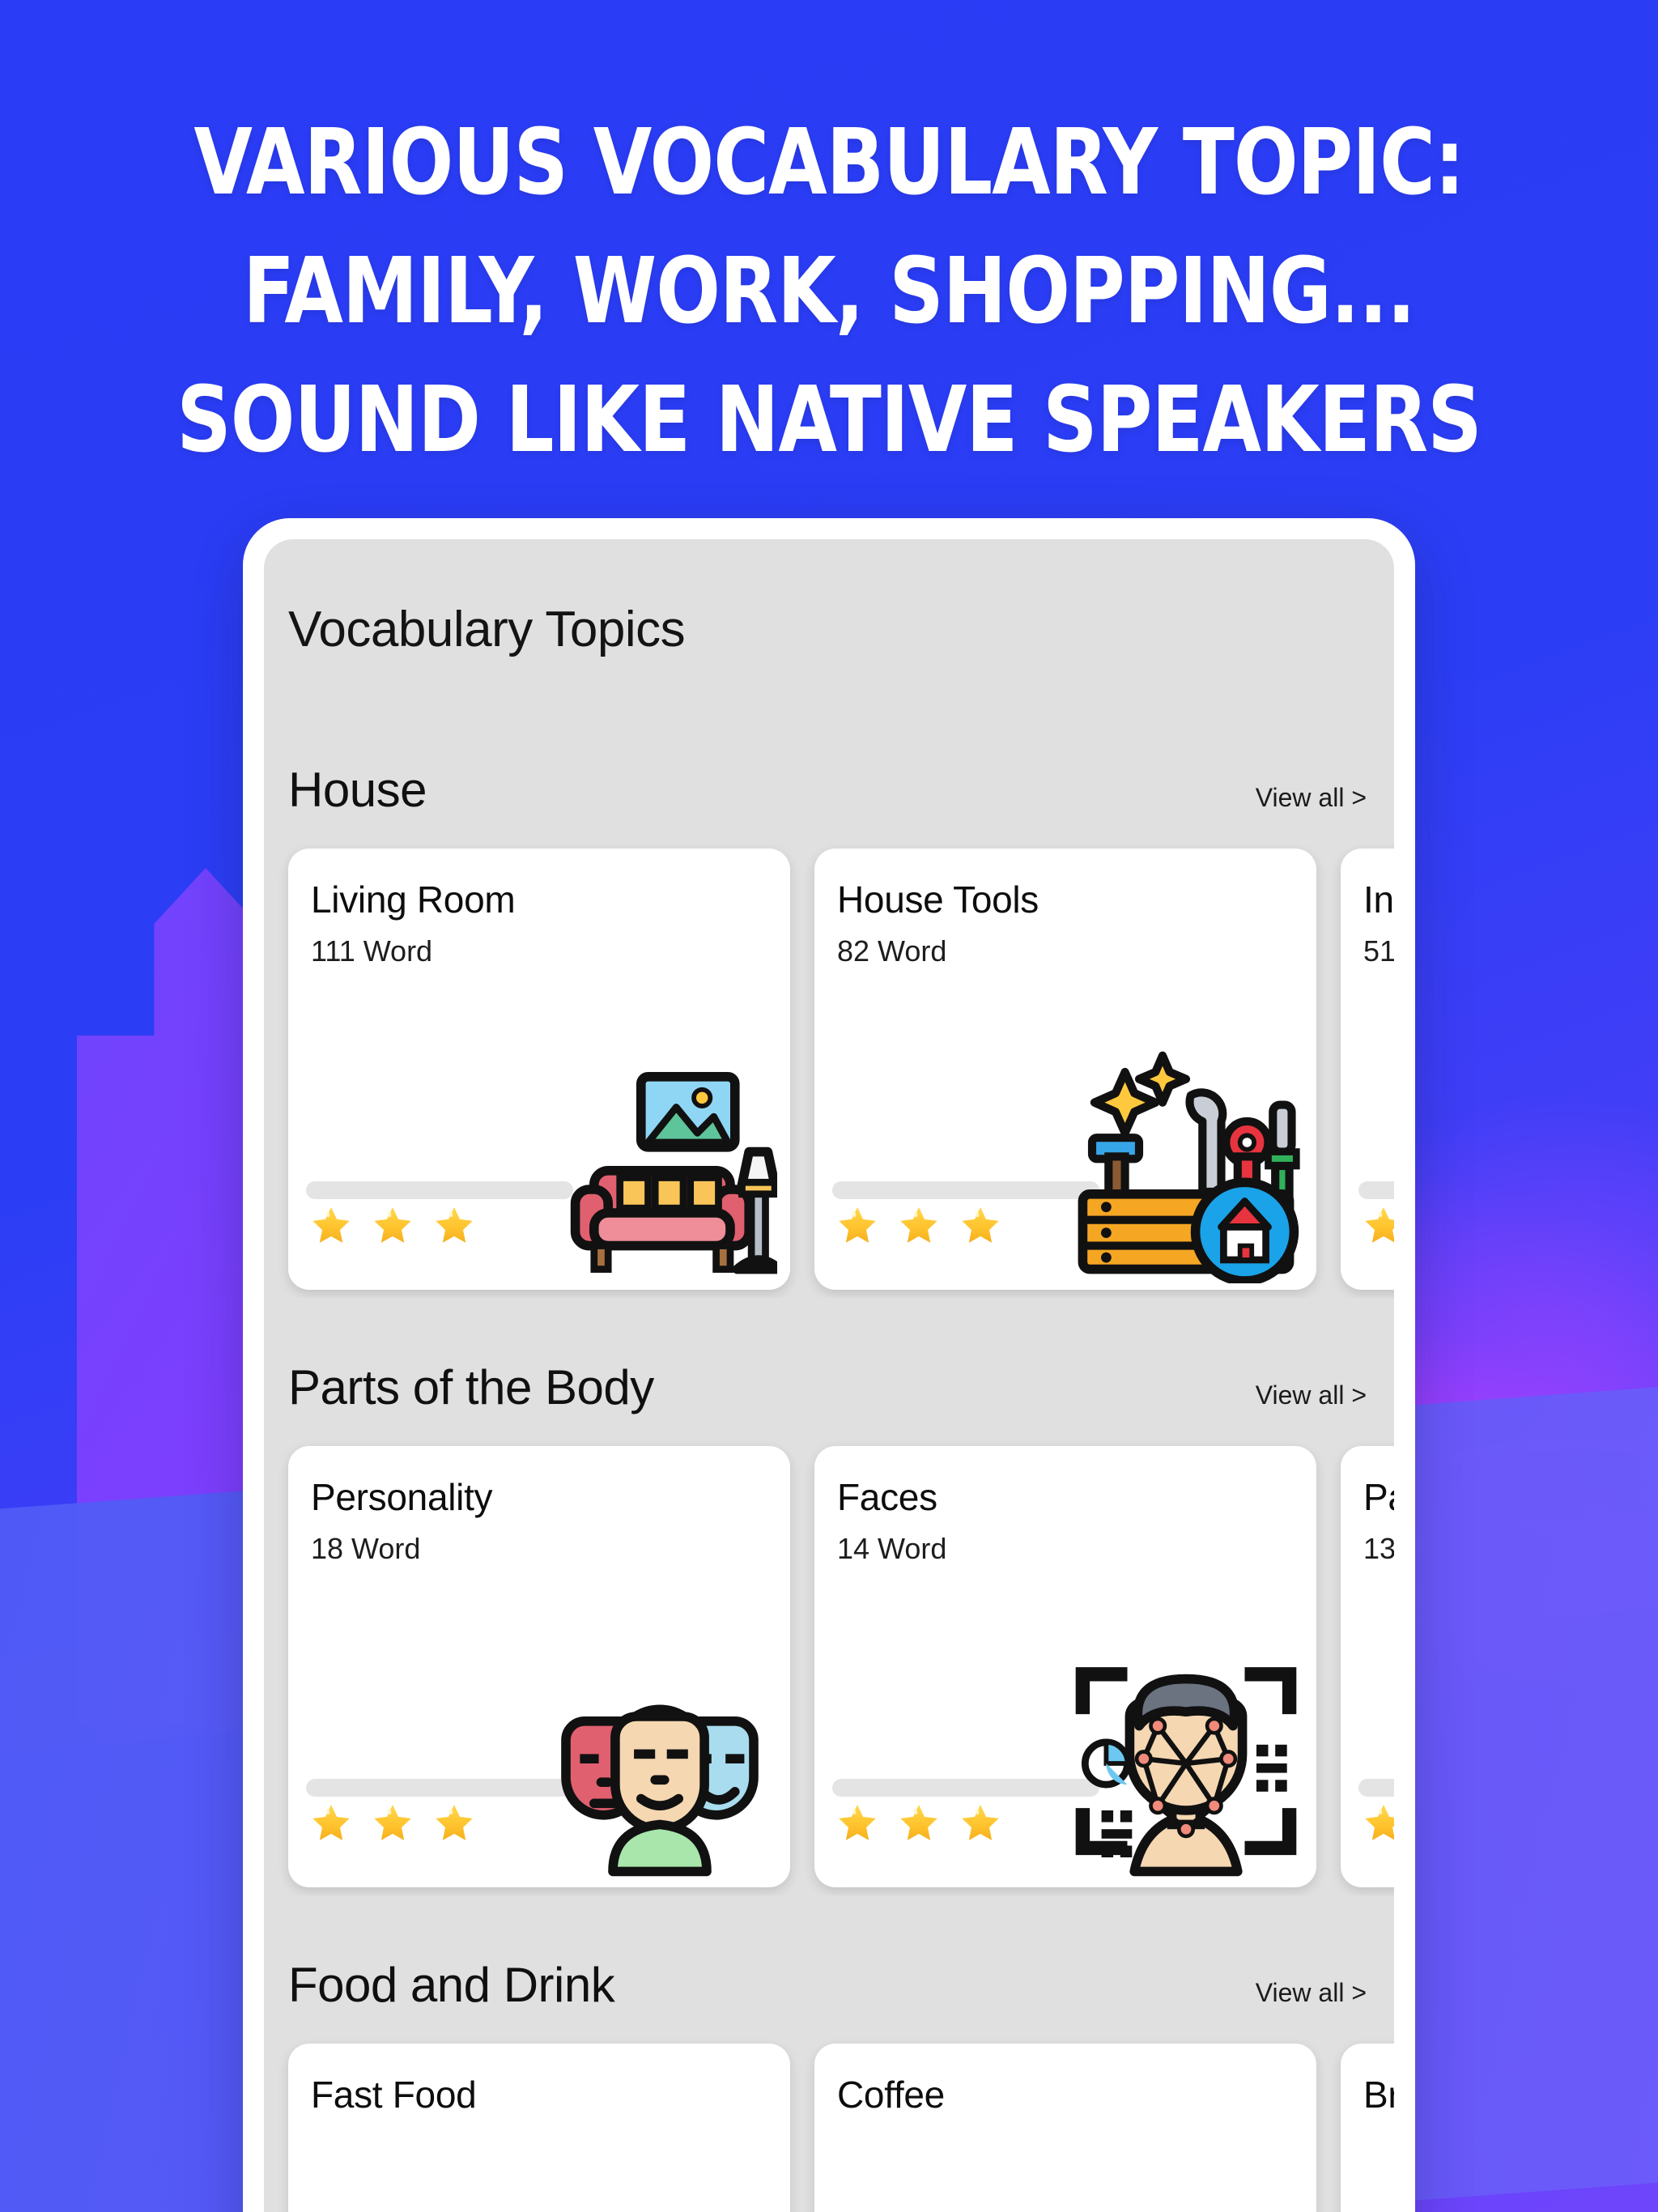  What do you see at coordinates (394, 2095) in the screenshot?
I see `topic-card-title: Fast Food` at bounding box center [394, 2095].